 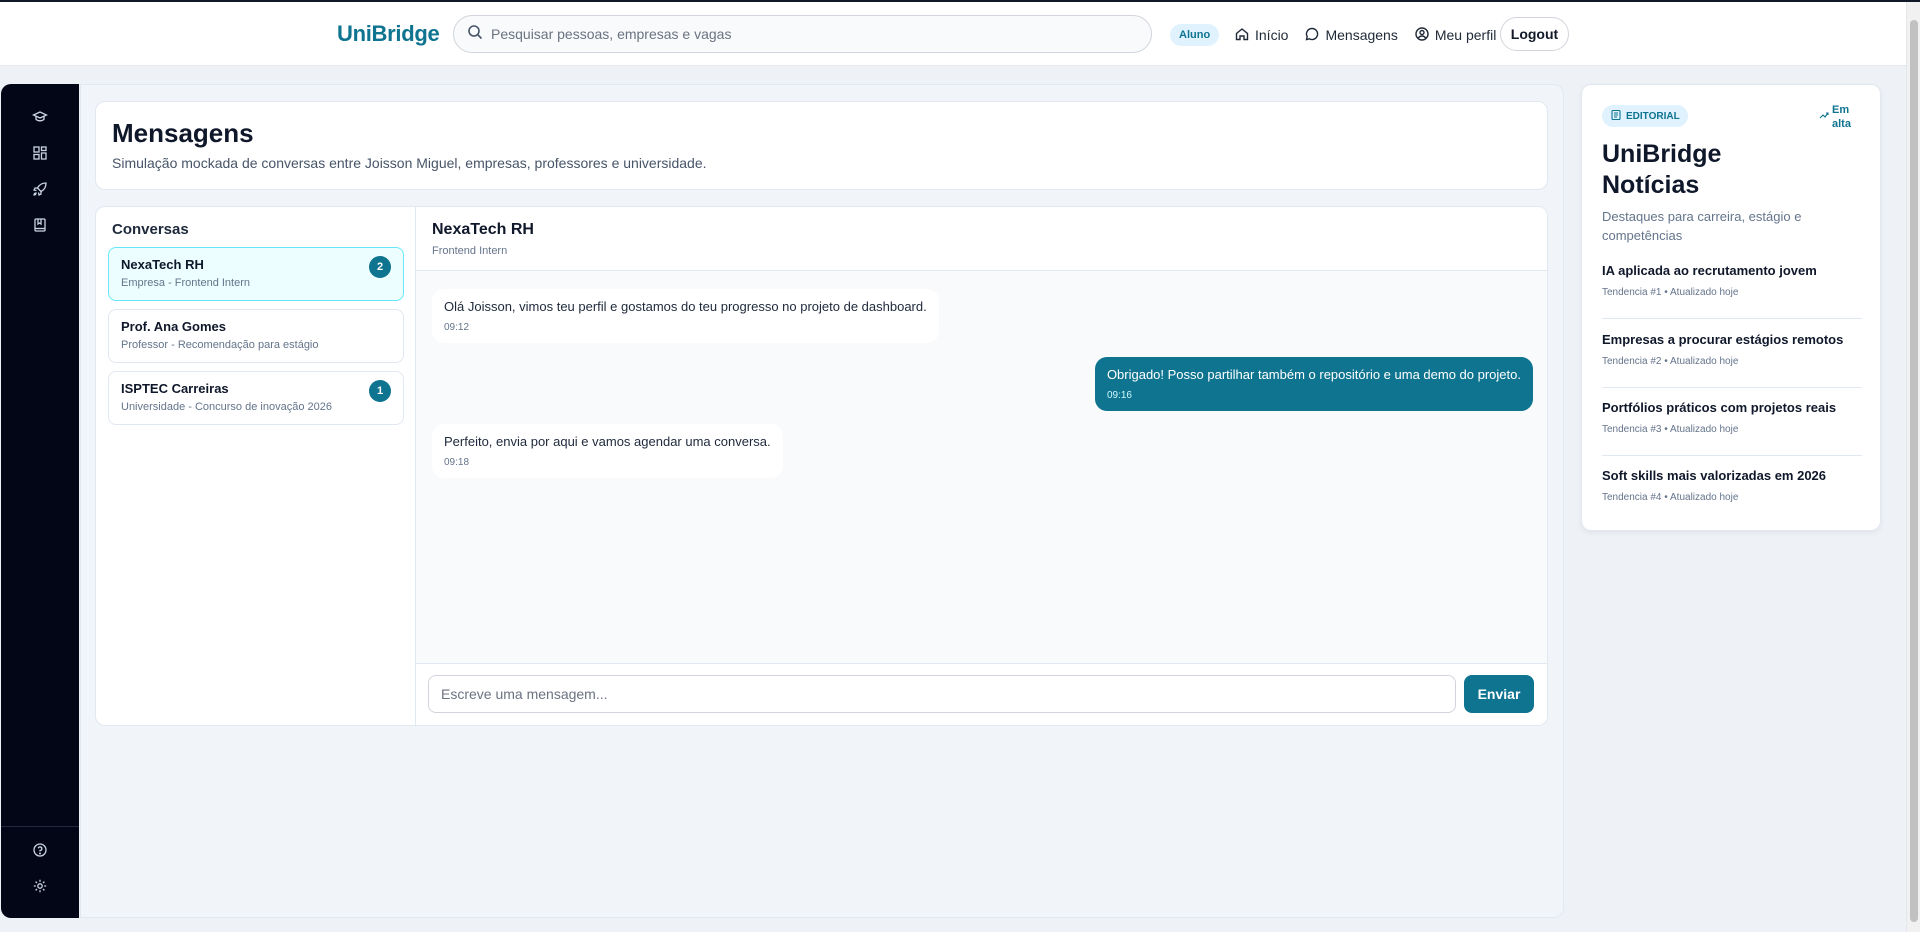 I want to click on settings-icon, so click(x=40, y=886).